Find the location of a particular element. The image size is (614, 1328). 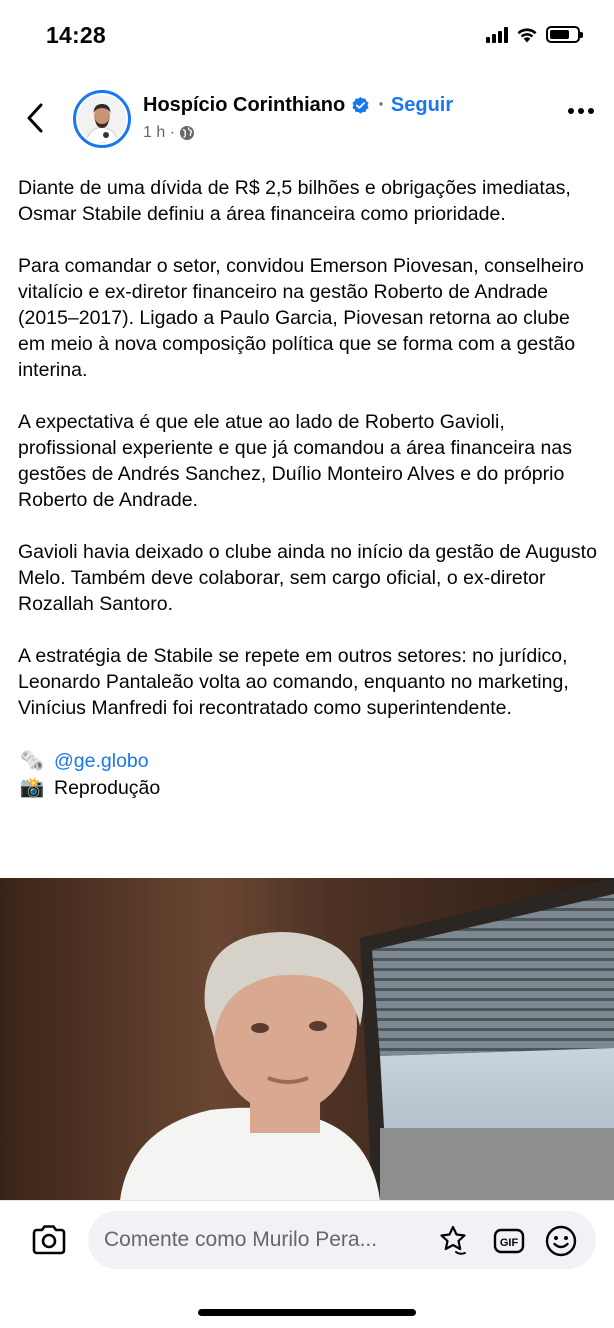

gif-icon: GIF is located at coordinates (509, 1241).